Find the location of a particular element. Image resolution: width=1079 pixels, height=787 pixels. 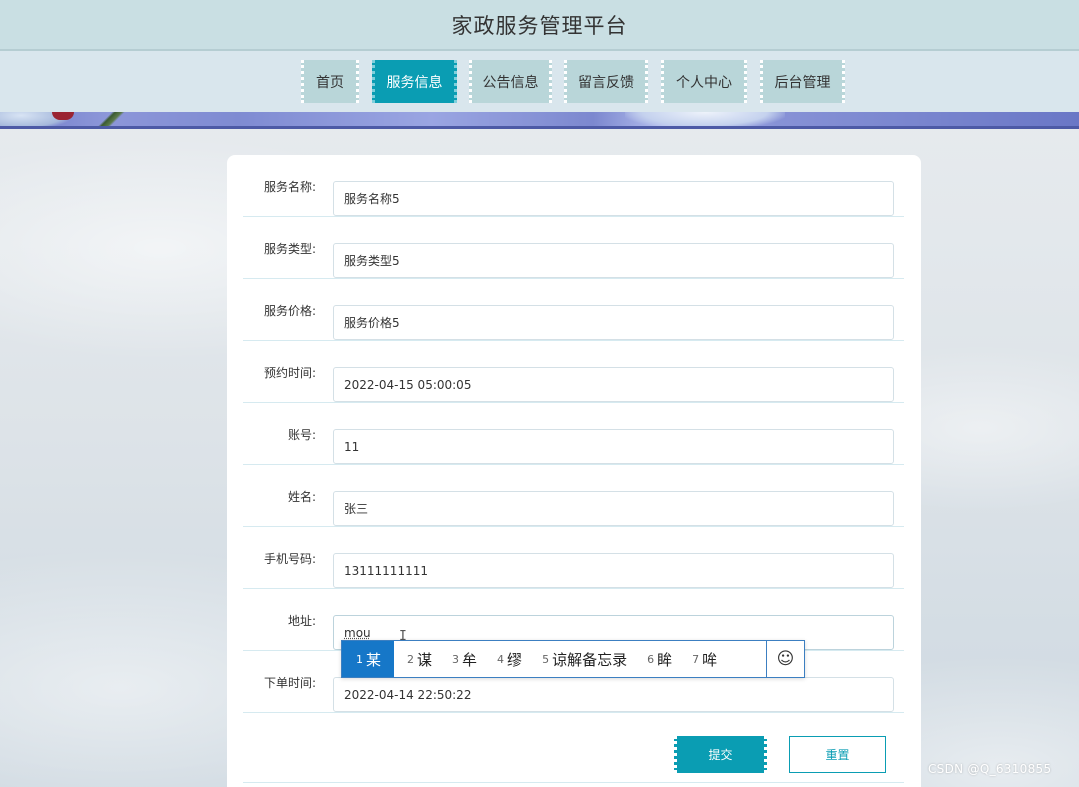

nav-item-announcements: 公告信息 is located at coordinates (510, 81).